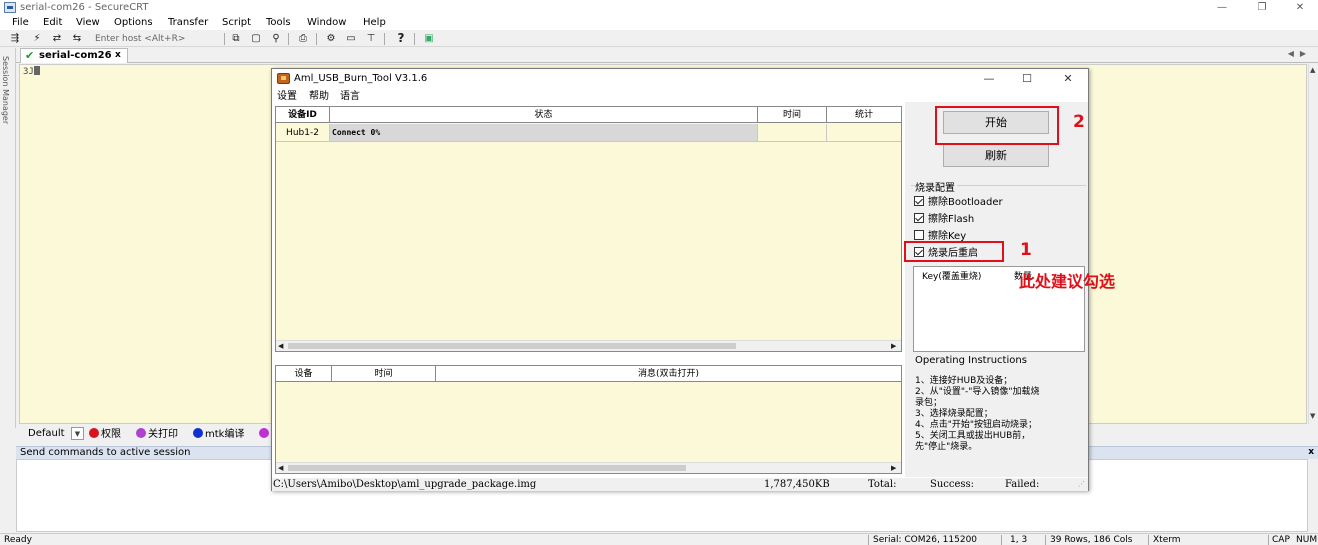 This screenshot has width=1318, height=545. I want to click on disconnect-icon: ⇆, so click(77, 38).